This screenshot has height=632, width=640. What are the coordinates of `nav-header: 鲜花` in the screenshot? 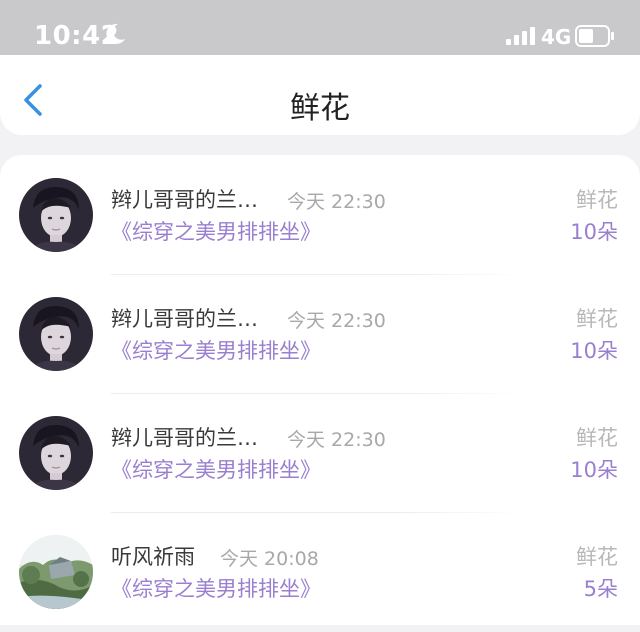 It's located at (320, 95).